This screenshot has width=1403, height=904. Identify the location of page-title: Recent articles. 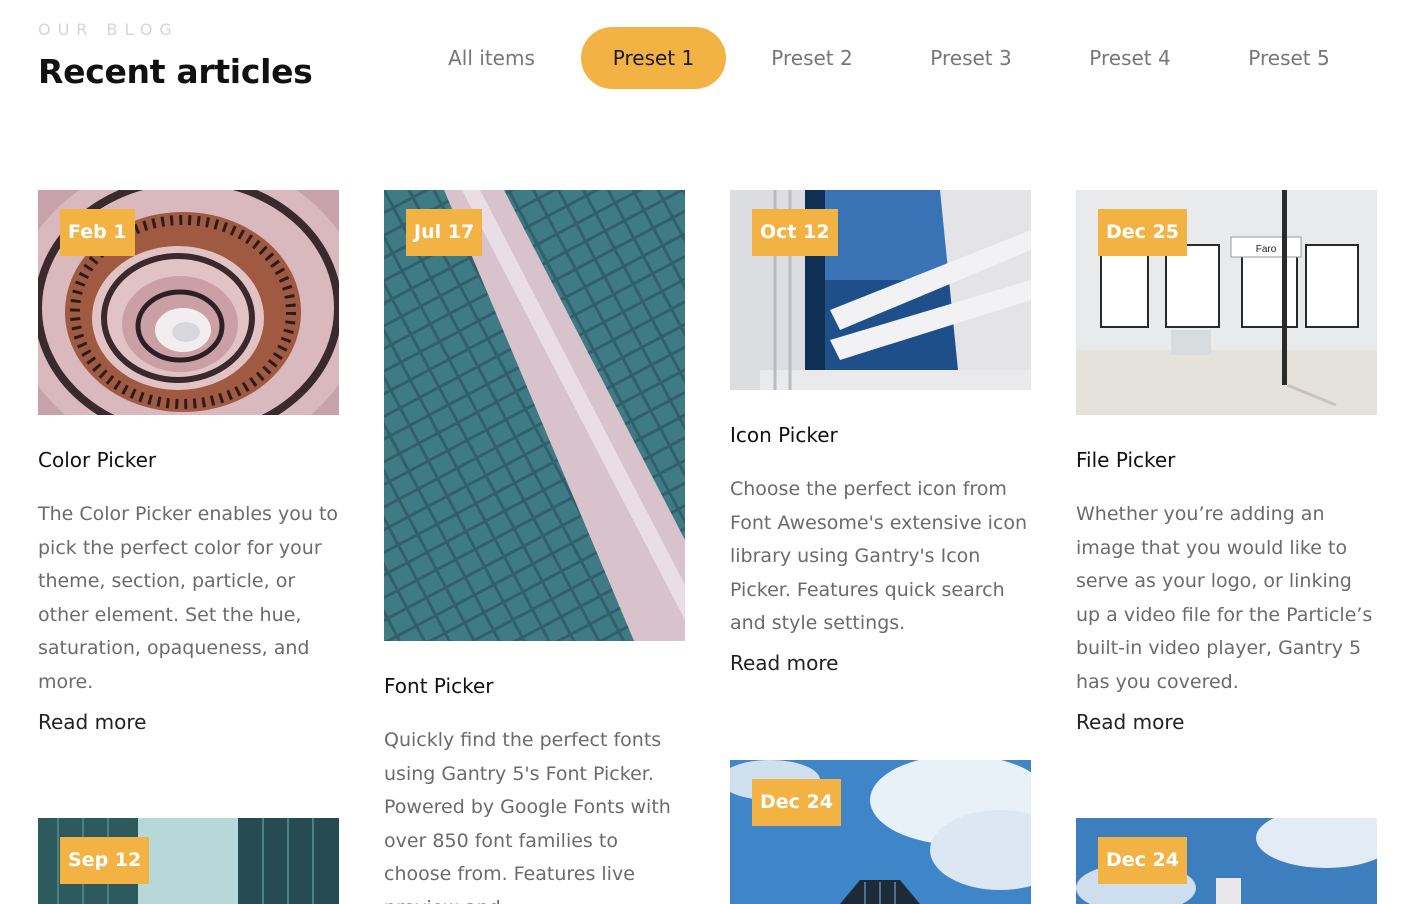
(175, 71).